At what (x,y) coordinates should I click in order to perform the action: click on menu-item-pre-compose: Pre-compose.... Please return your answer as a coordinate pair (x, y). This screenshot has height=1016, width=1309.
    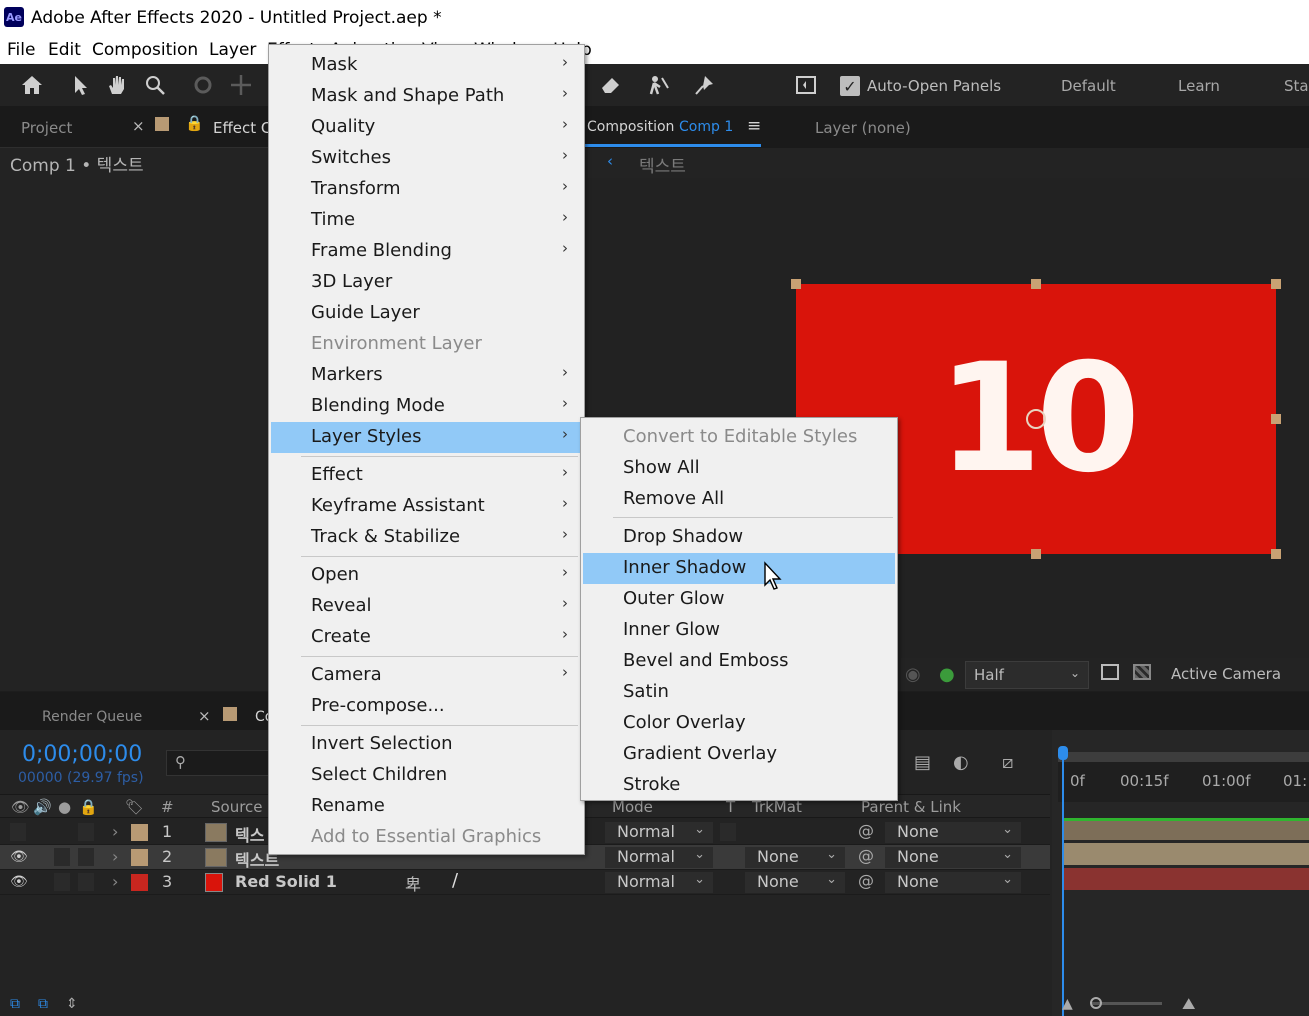
    Looking at the image, I should click on (426, 706).